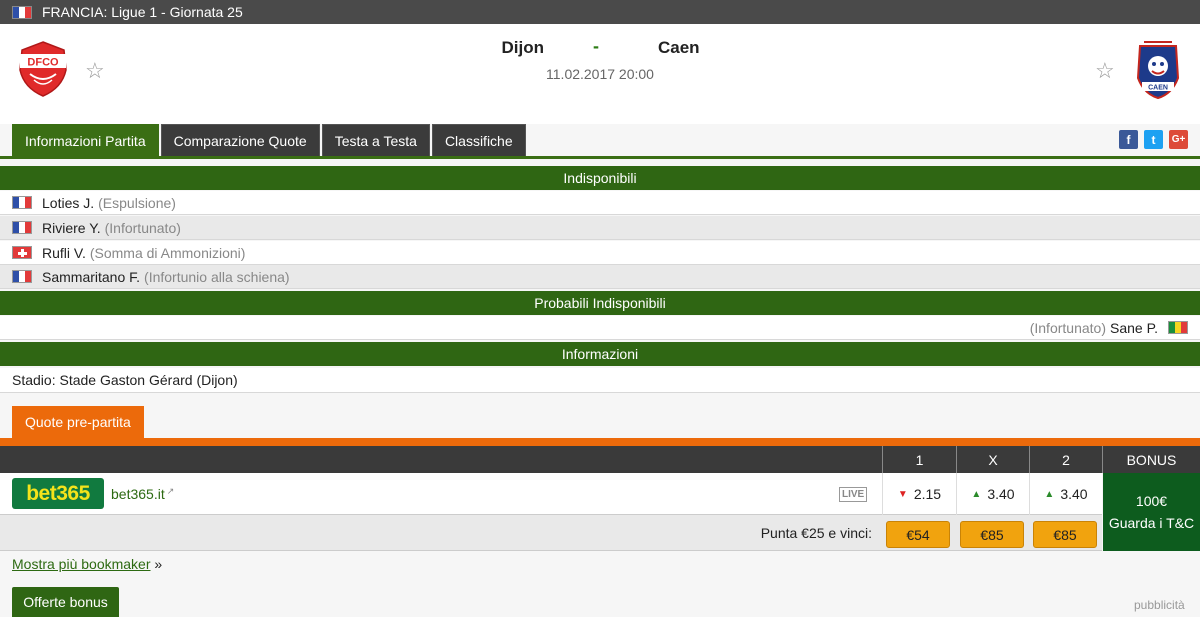 Image resolution: width=1200 pixels, height=617 pixels. I want to click on stake-row: Punta €25 e vinci: €54 €85 €85, so click(551, 533).